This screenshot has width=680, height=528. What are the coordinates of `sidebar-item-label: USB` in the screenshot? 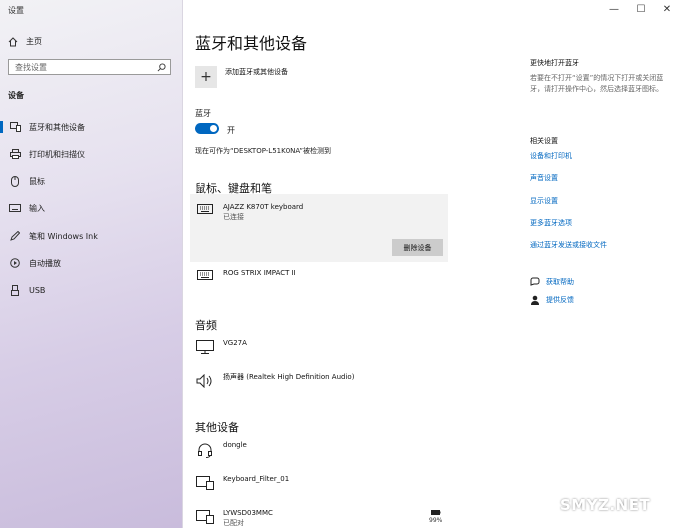 It's located at (37, 290).